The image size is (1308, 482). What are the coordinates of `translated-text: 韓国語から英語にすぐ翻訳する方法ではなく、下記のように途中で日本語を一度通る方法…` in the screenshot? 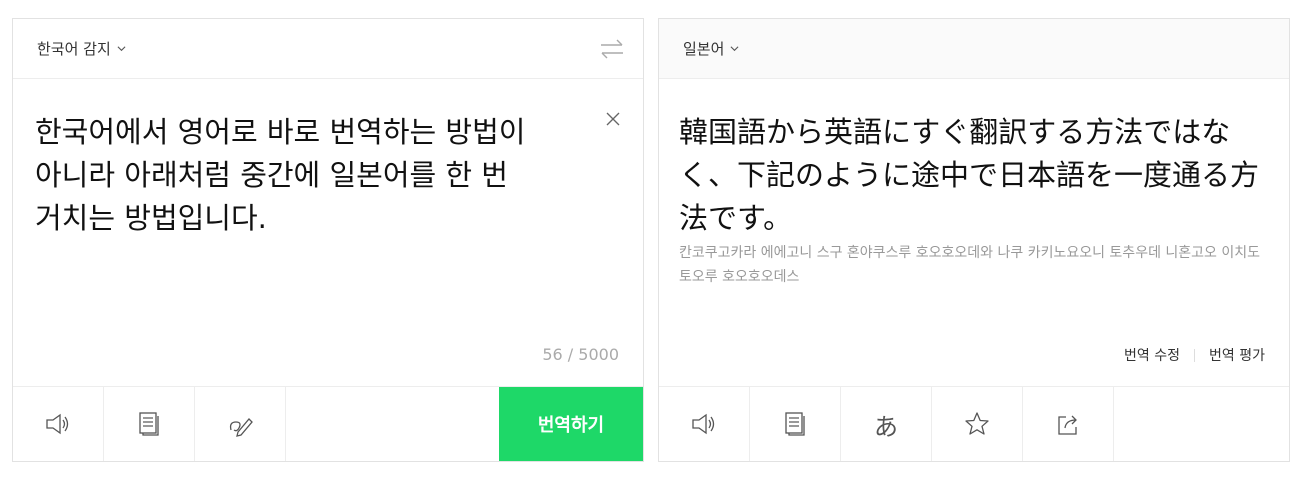 It's located at (969, 175).